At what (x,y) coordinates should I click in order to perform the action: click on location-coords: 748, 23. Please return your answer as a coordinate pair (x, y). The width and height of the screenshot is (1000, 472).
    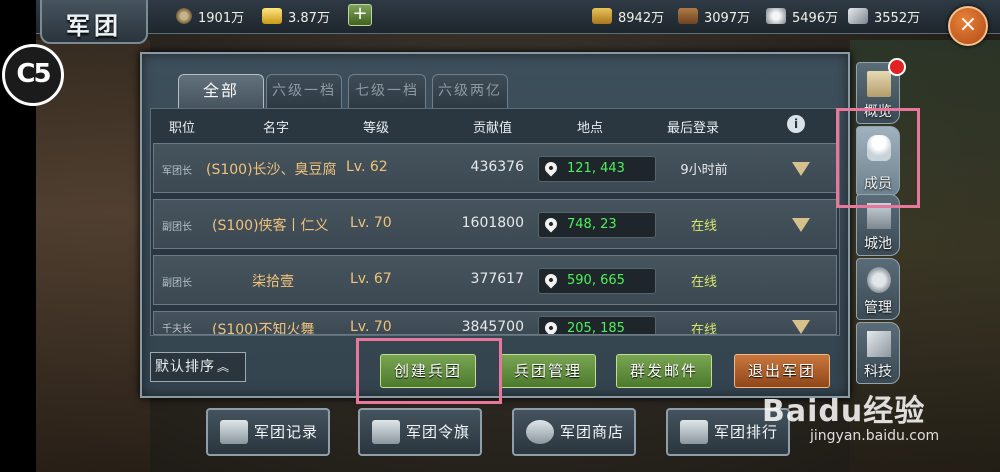
    Looking at the image, I should click on (592, 224).